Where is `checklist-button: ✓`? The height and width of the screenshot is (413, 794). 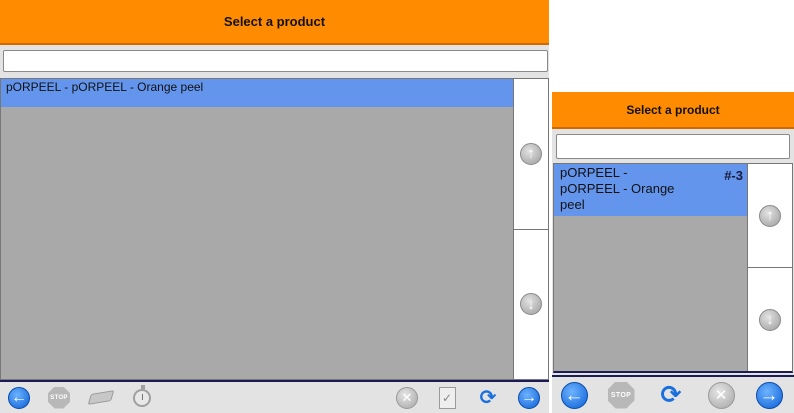 checklist-button: ✓ is located at coordinates (447, 397).